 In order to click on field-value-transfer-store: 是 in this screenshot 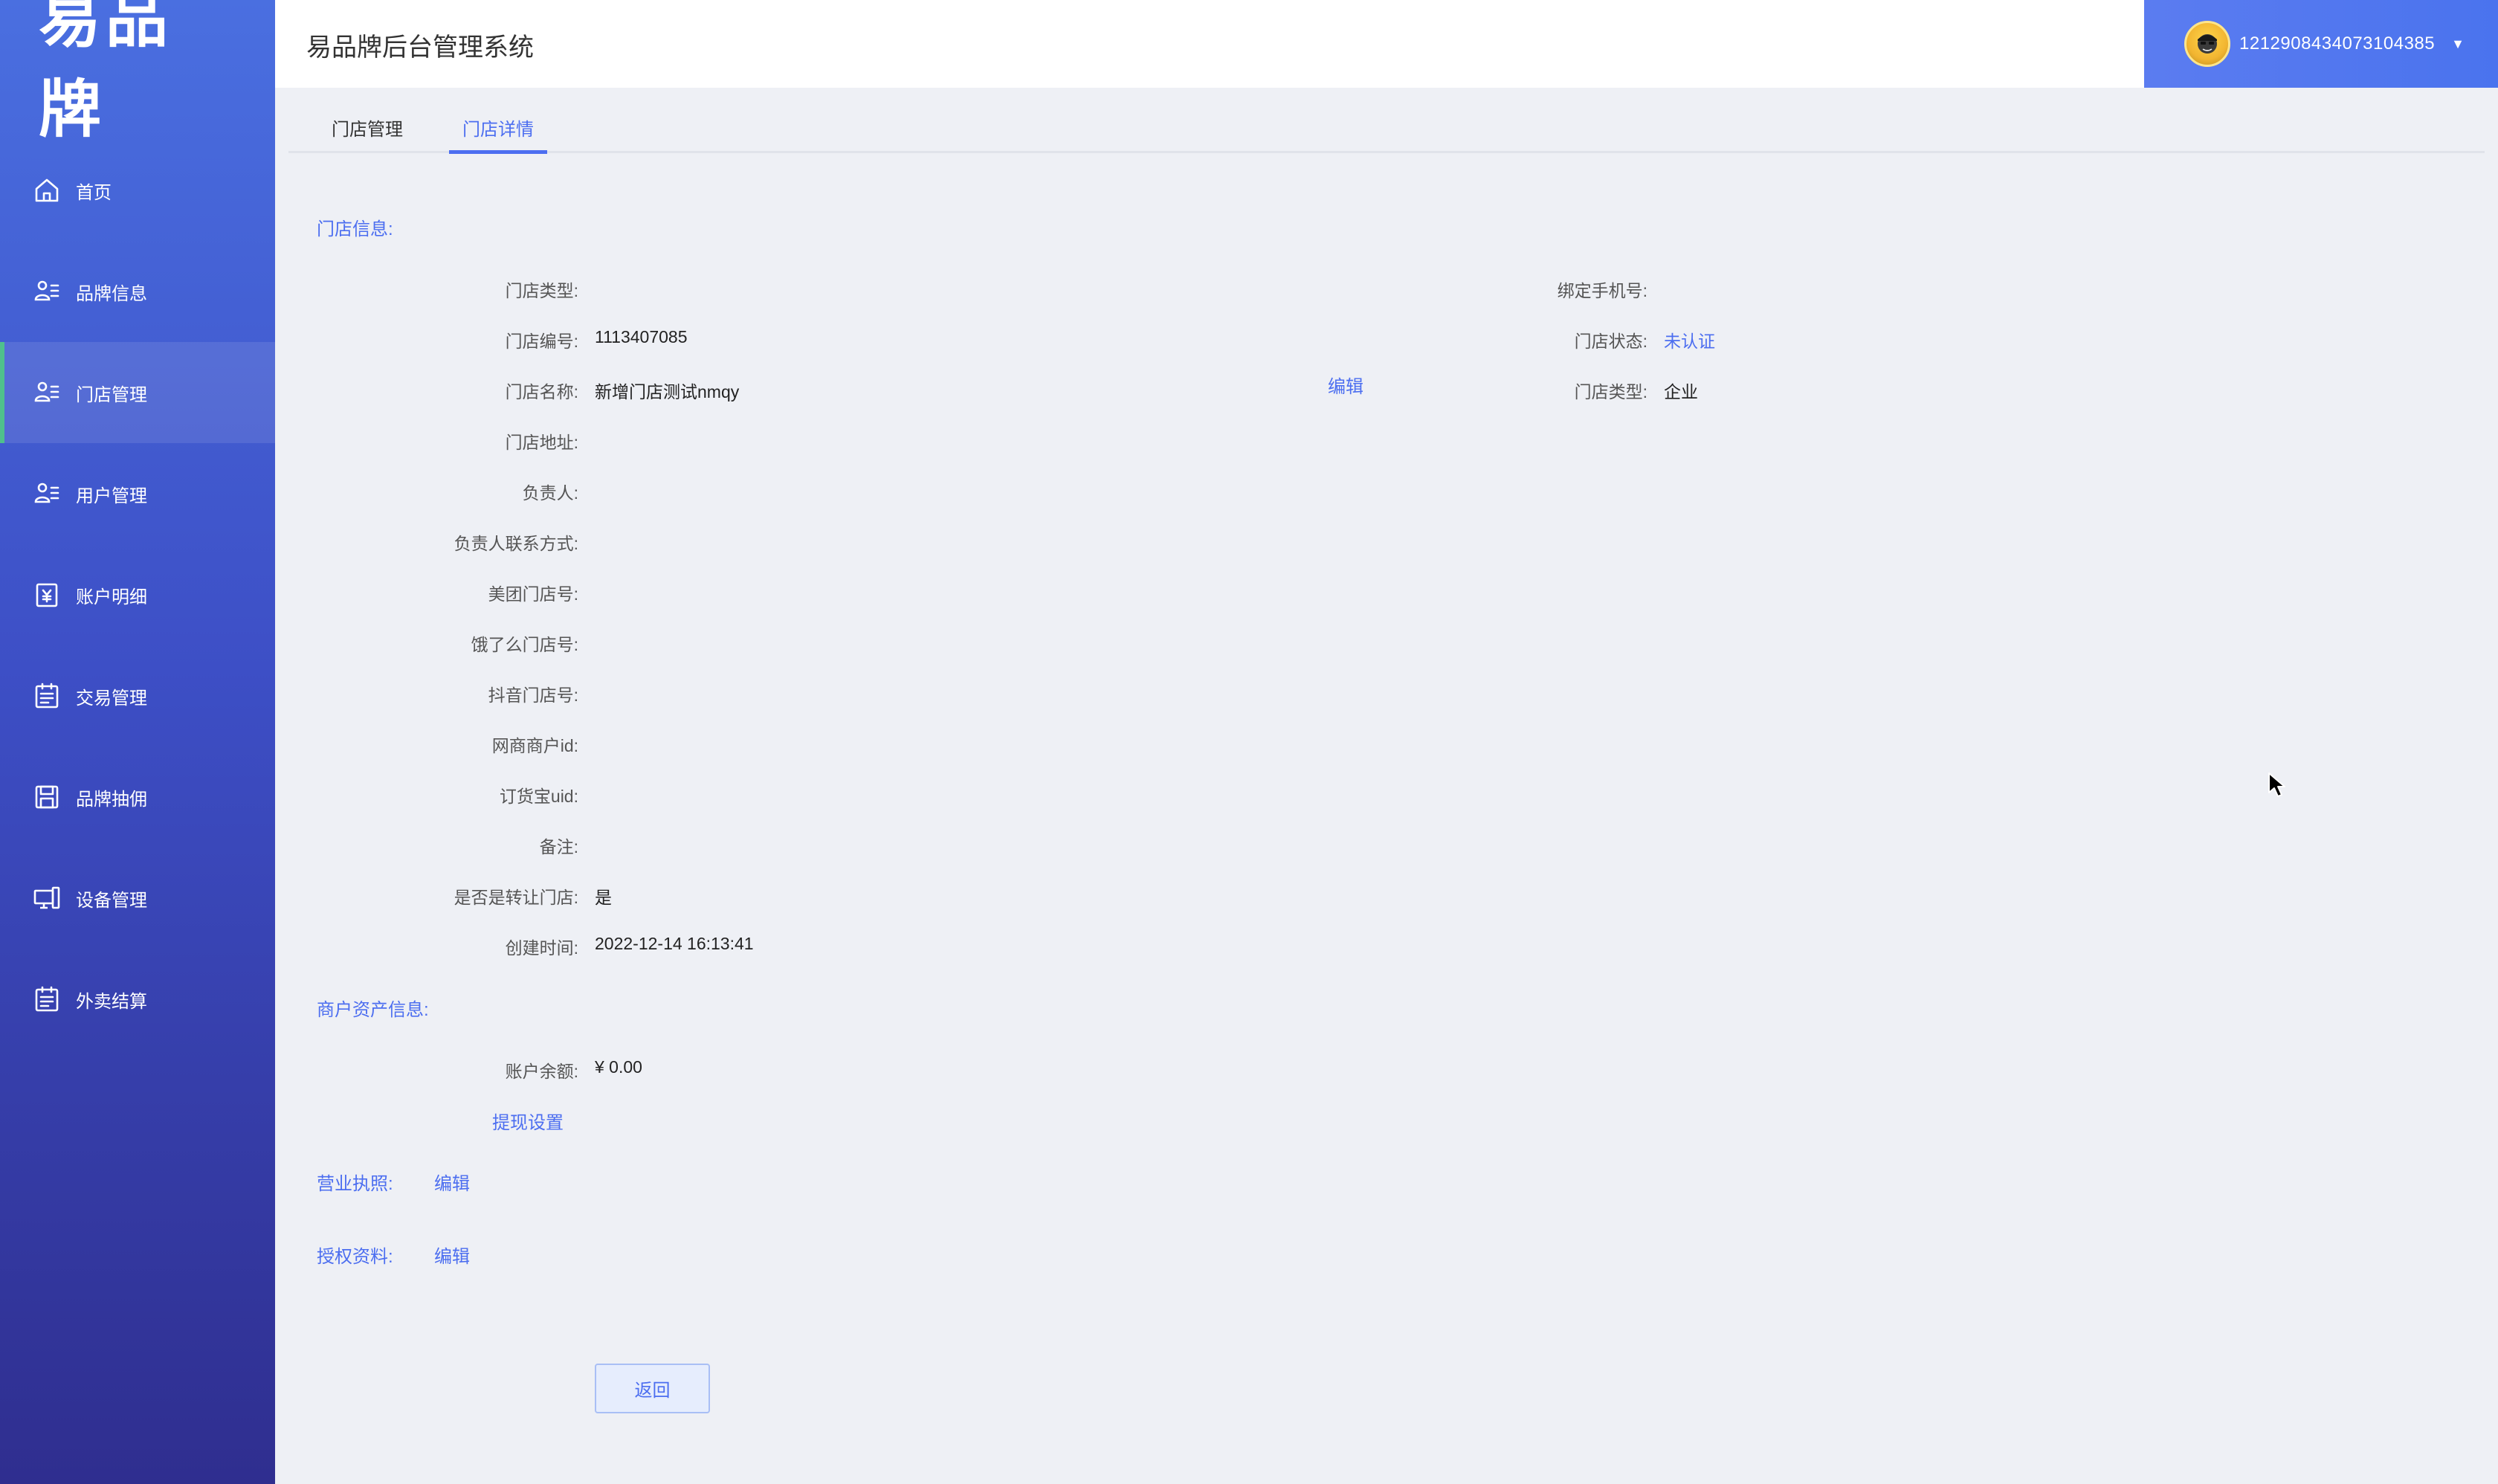, I will do `click(603, 897)`.